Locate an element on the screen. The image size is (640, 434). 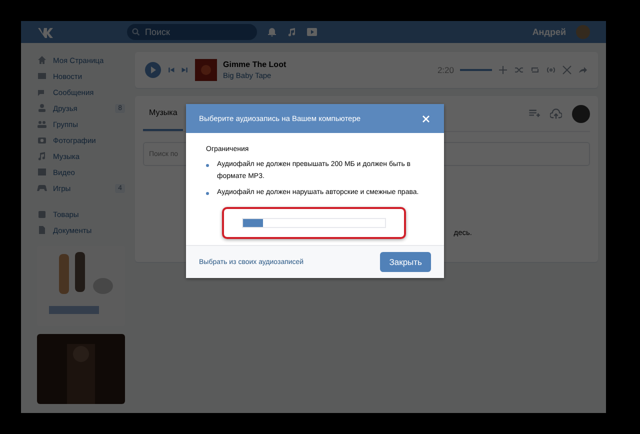
previous-icon is located at coordinates (171, 70).